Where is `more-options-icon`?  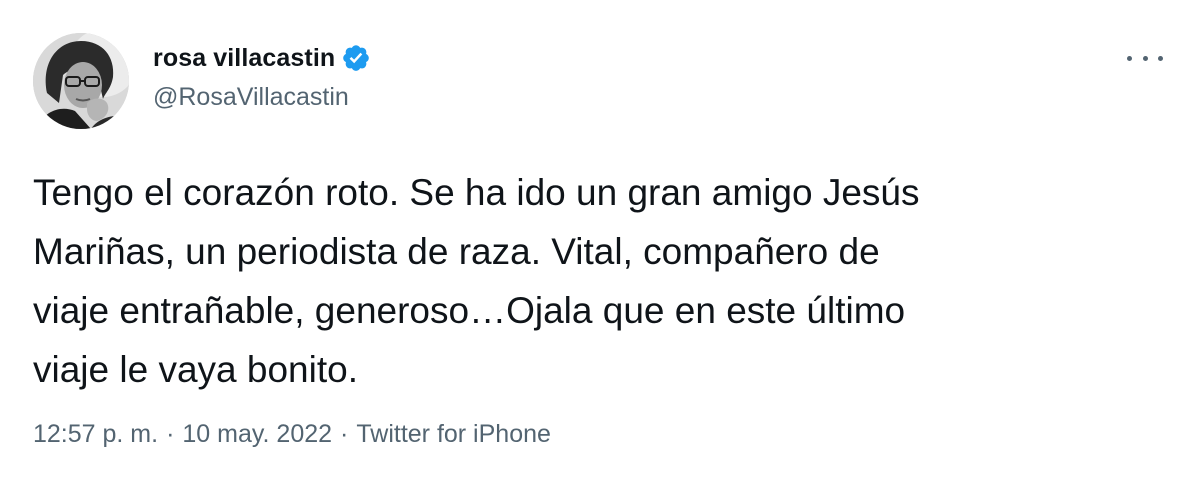
more-options-icon is located at coordinates (1145, 58).